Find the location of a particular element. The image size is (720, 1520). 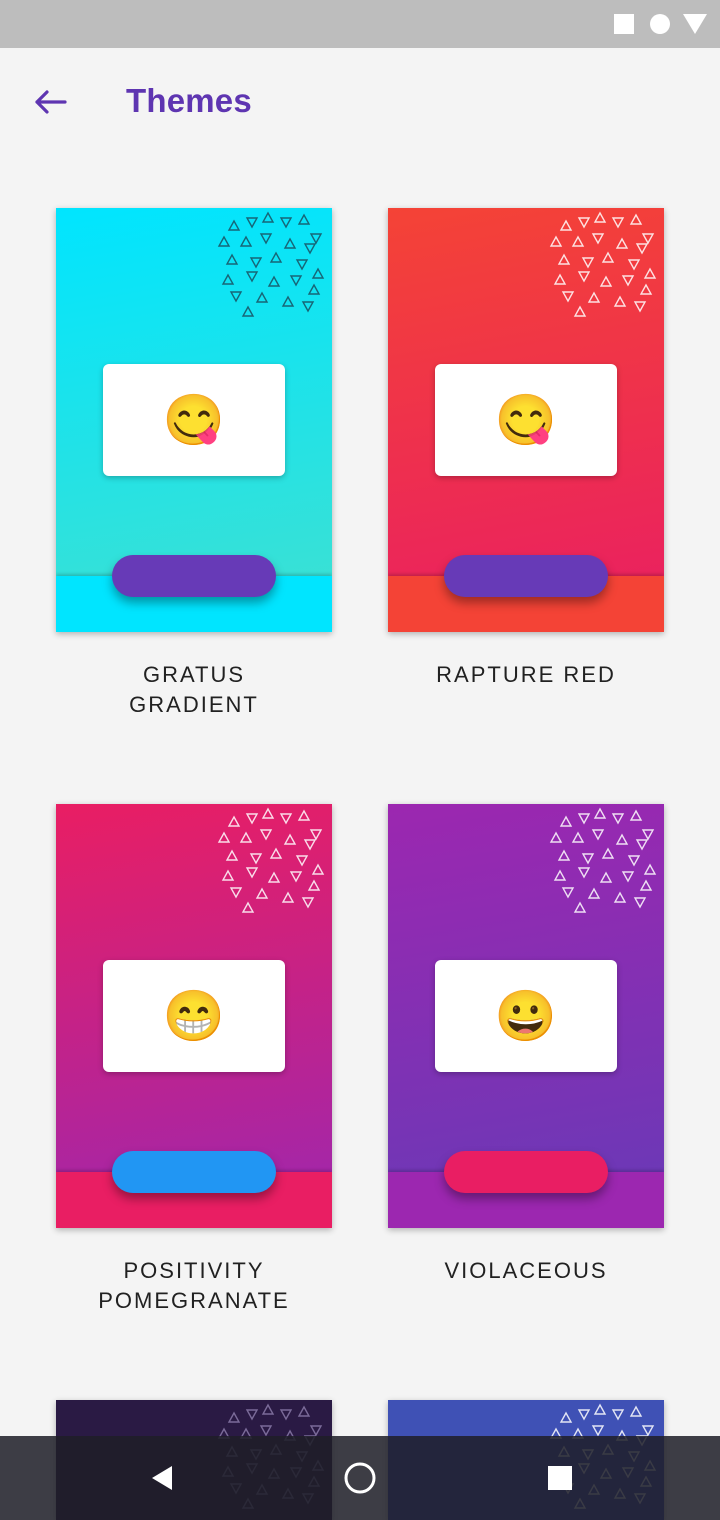

stop-icon is located at coordinates (624, 24).